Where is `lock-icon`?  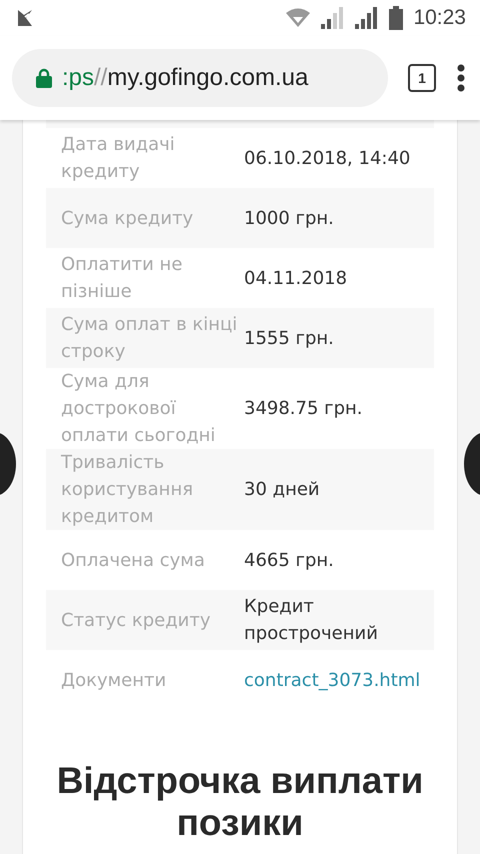 lock-icon is located at coordinates (44, 78).